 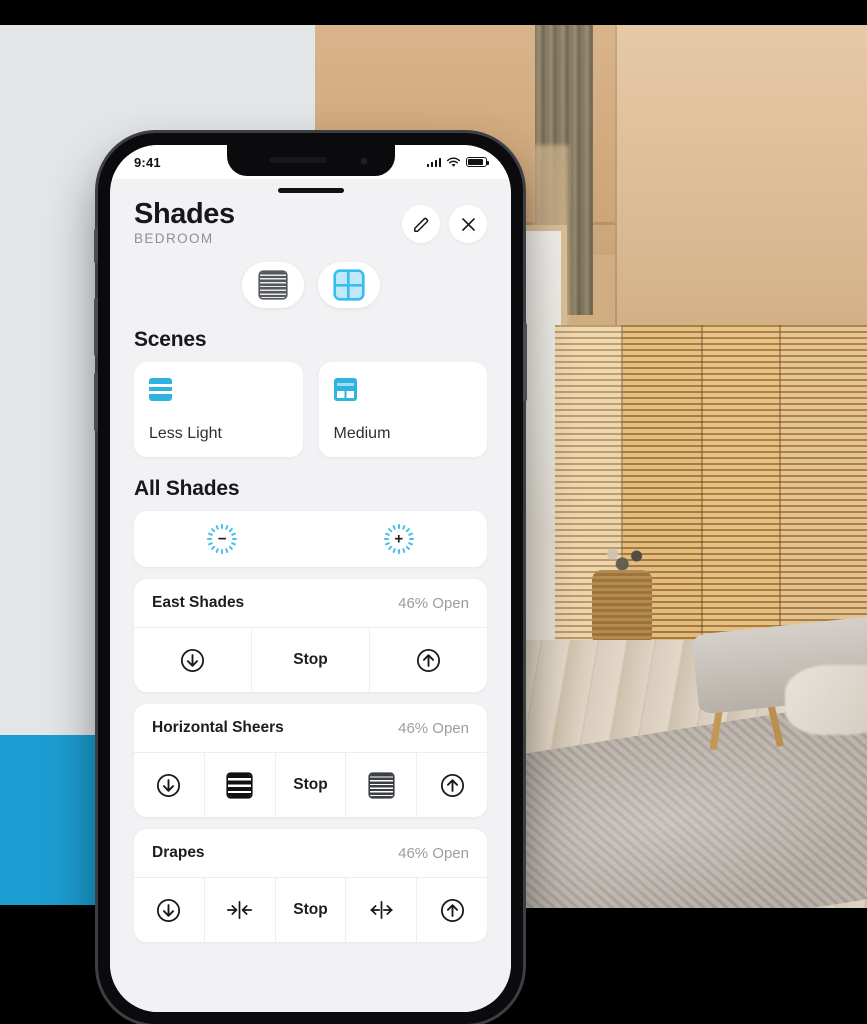 I want to click on signal-bars-icon, so click(x=433, y=162).